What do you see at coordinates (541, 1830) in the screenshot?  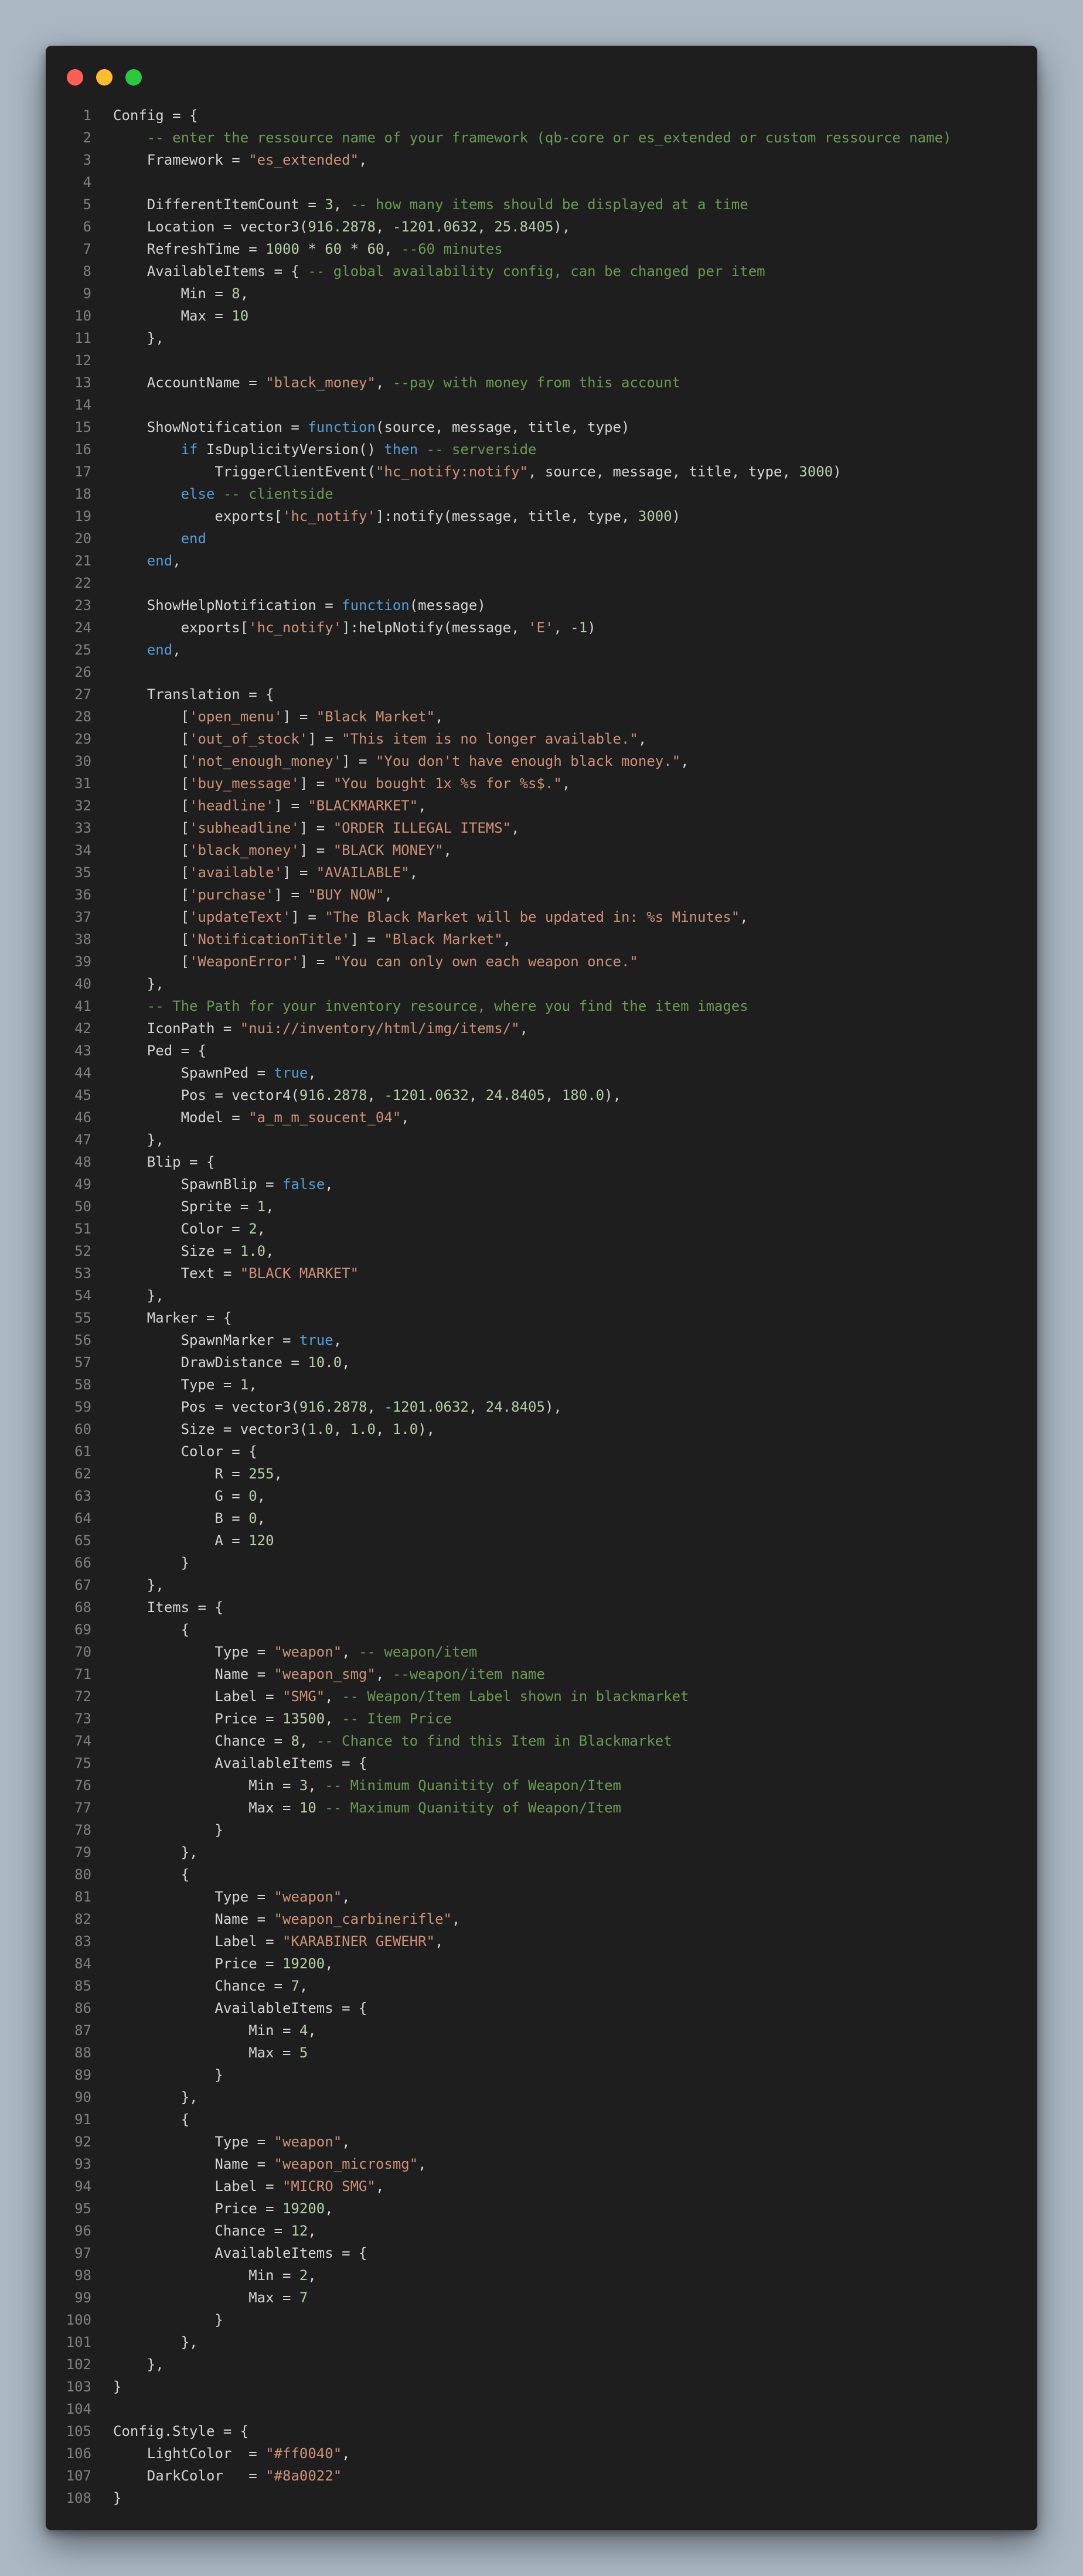 I see `code-line: 78 }` at bounding box center [541, 1830].